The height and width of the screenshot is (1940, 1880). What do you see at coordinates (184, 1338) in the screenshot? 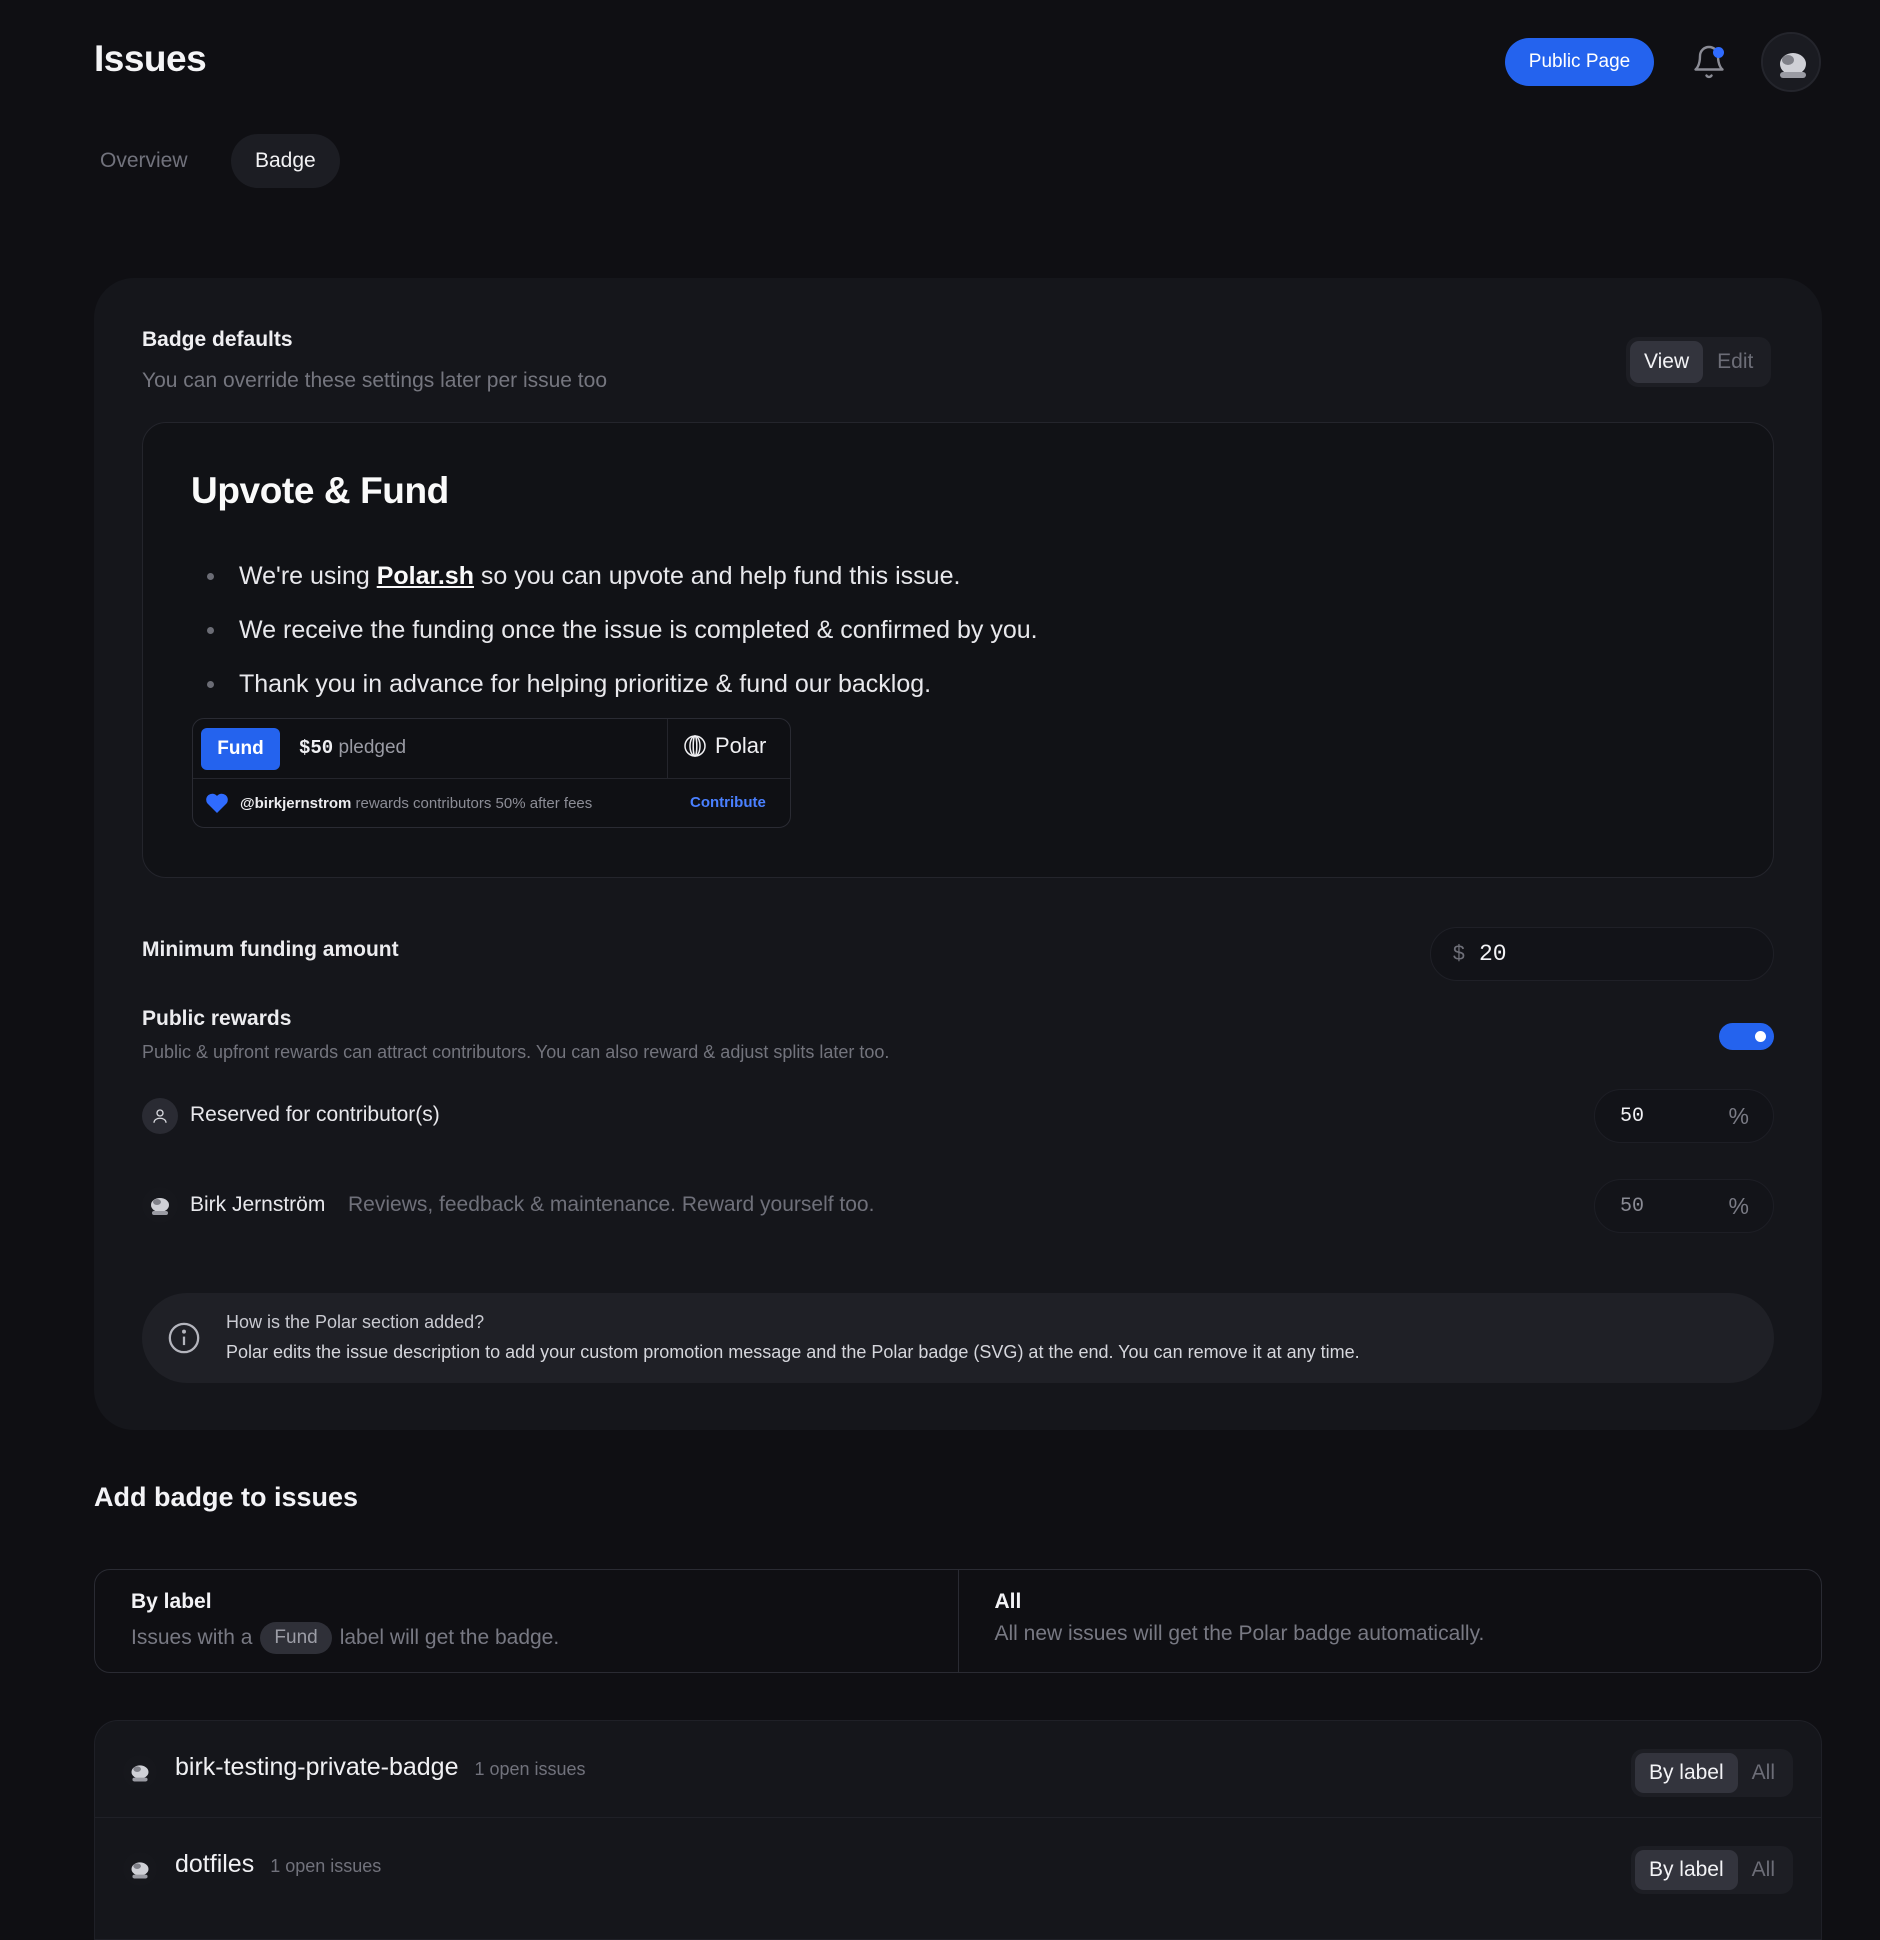
I see `info-icon` at bounding box center [184, 1338].